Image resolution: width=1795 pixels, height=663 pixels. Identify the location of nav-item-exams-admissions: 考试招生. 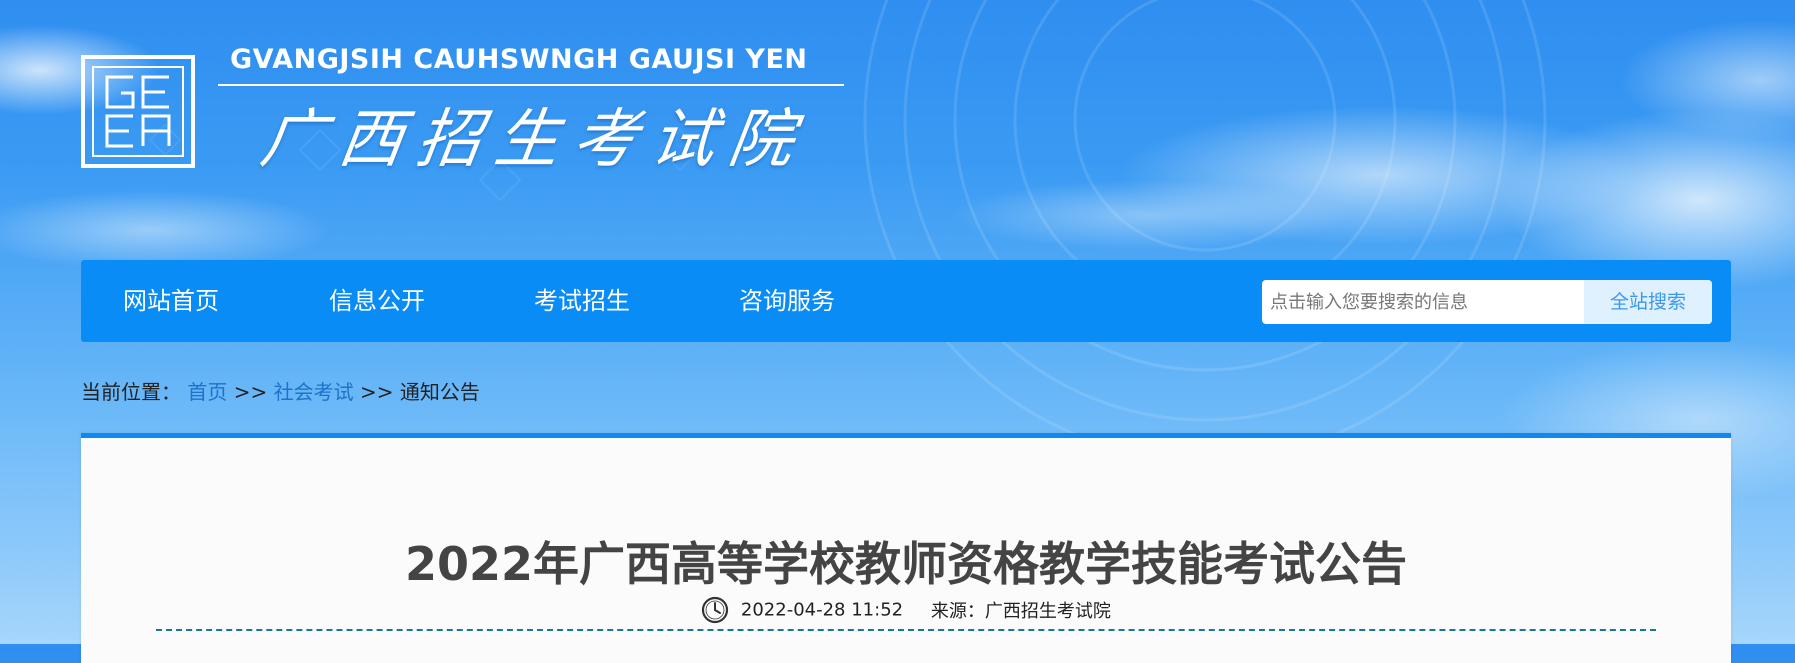
(582, 301).